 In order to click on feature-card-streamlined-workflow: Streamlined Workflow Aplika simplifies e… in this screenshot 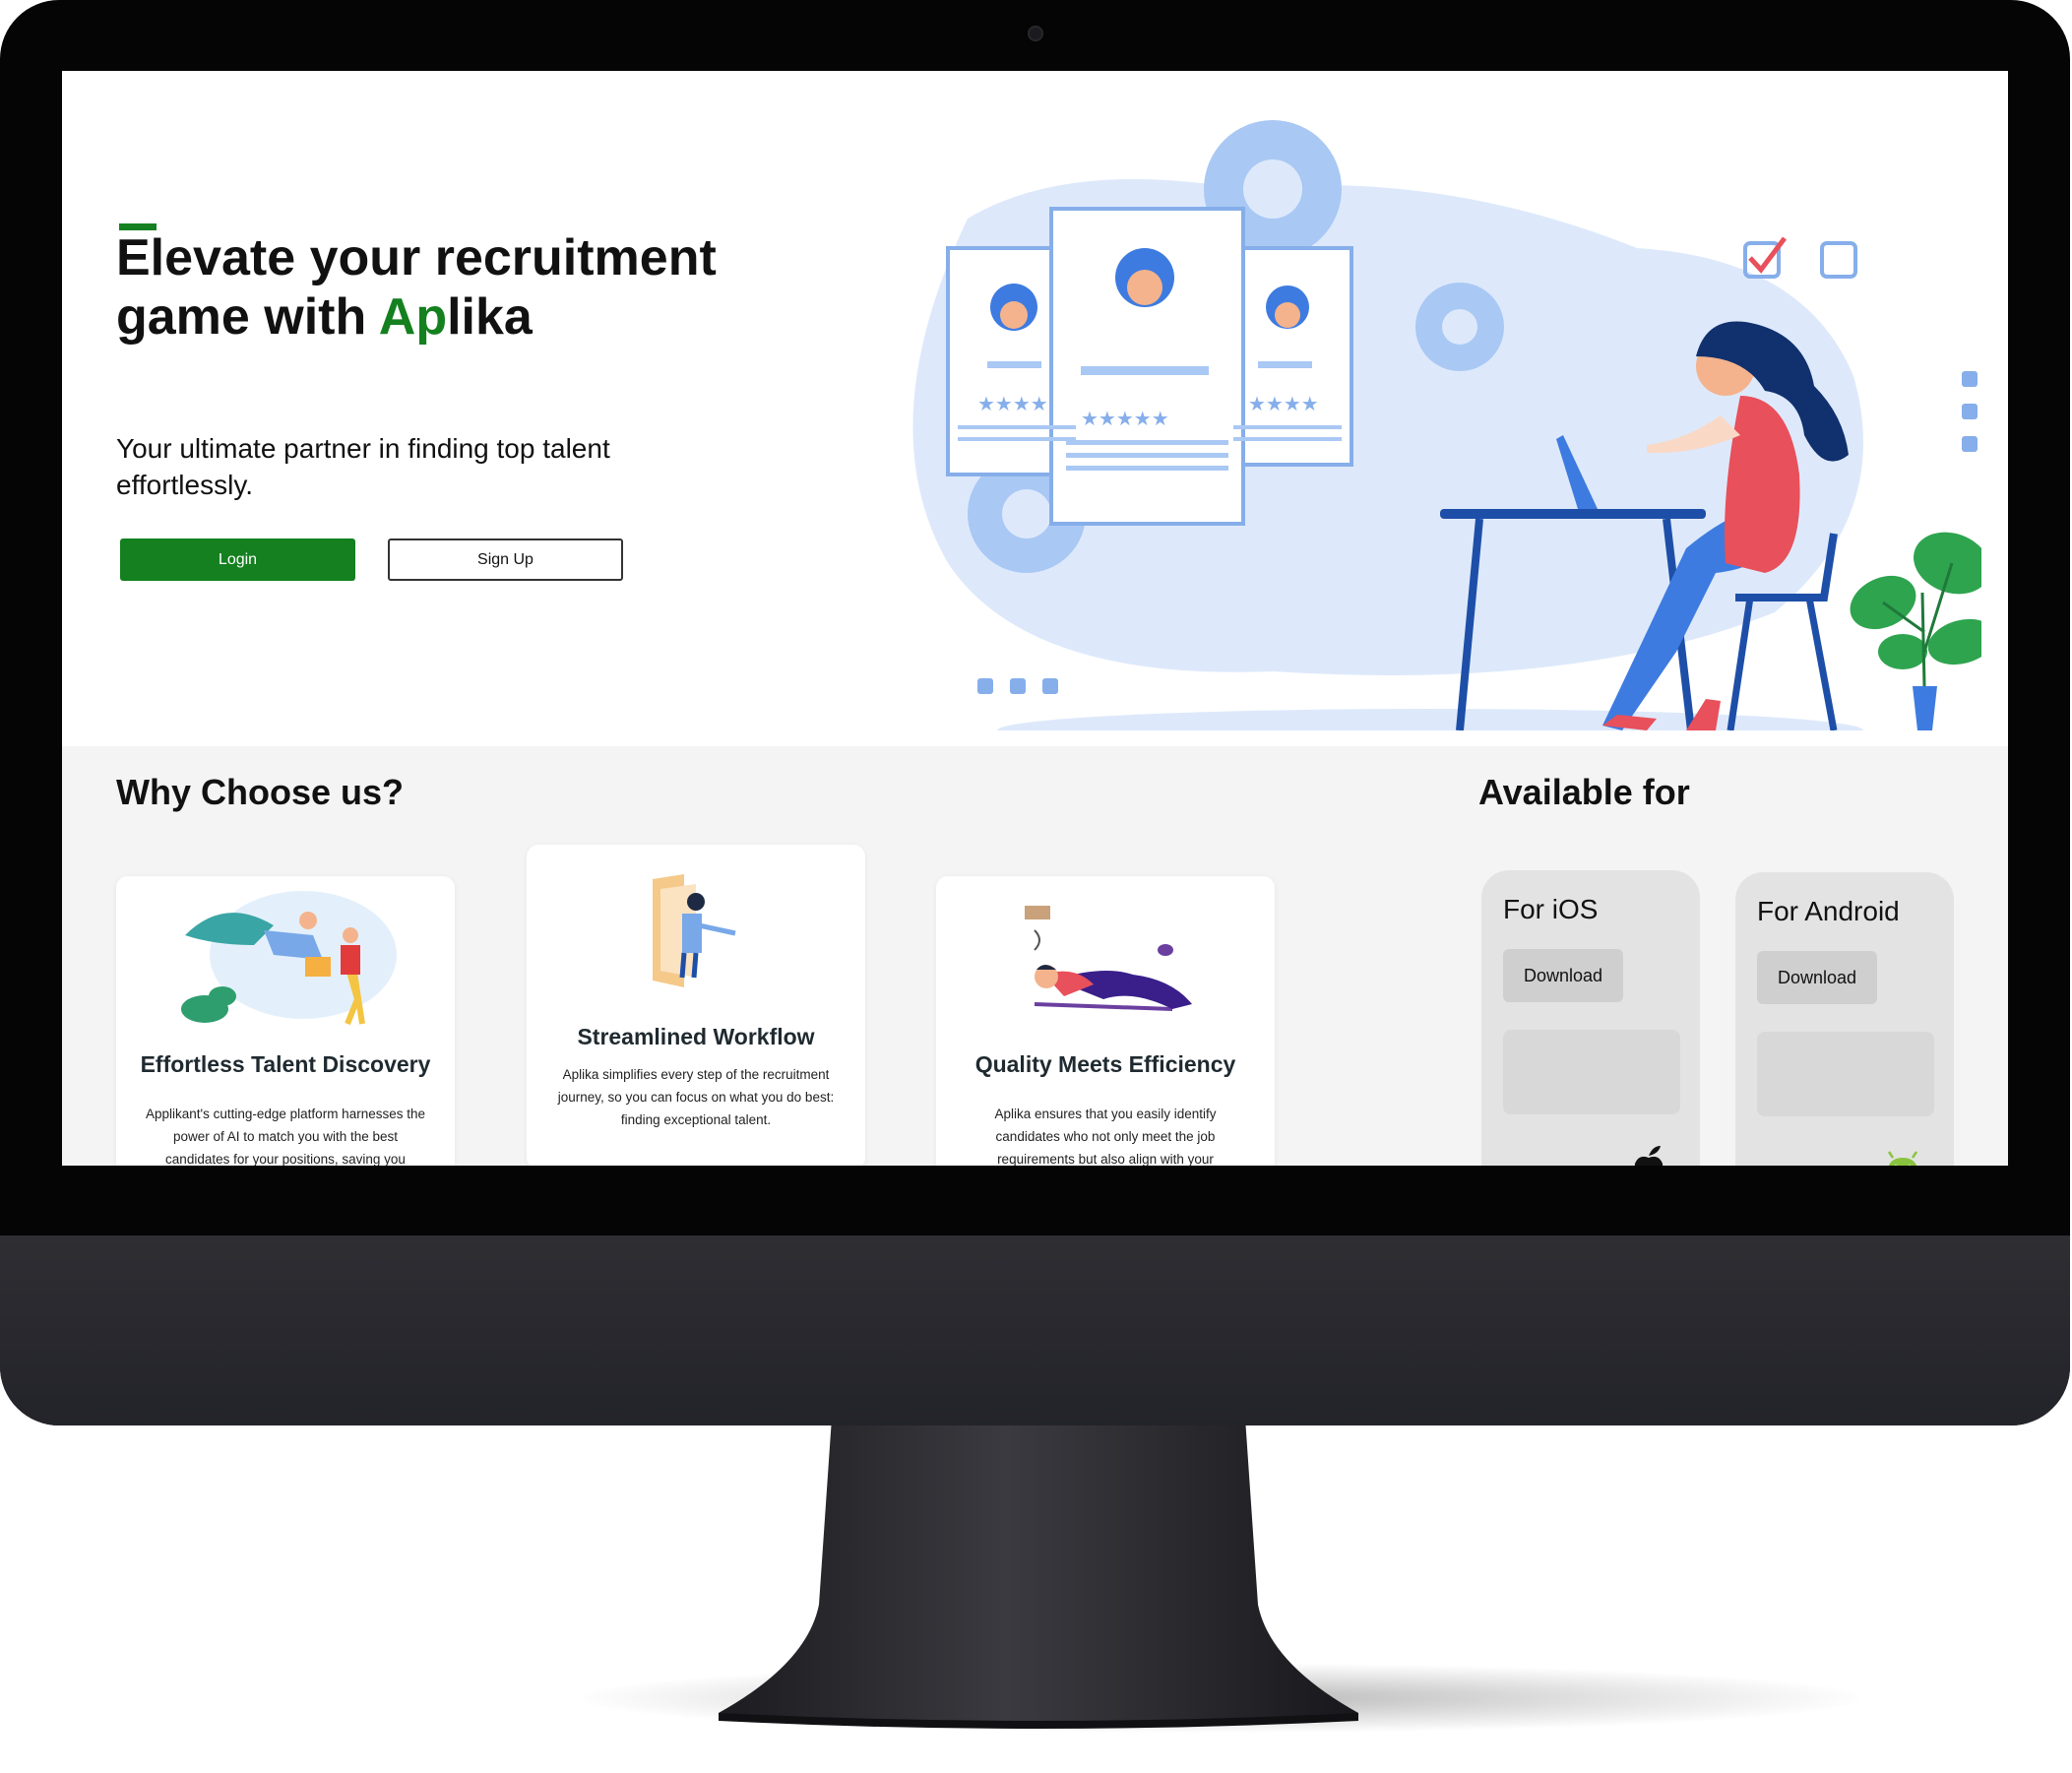, I will do `click(696, 1005)`.